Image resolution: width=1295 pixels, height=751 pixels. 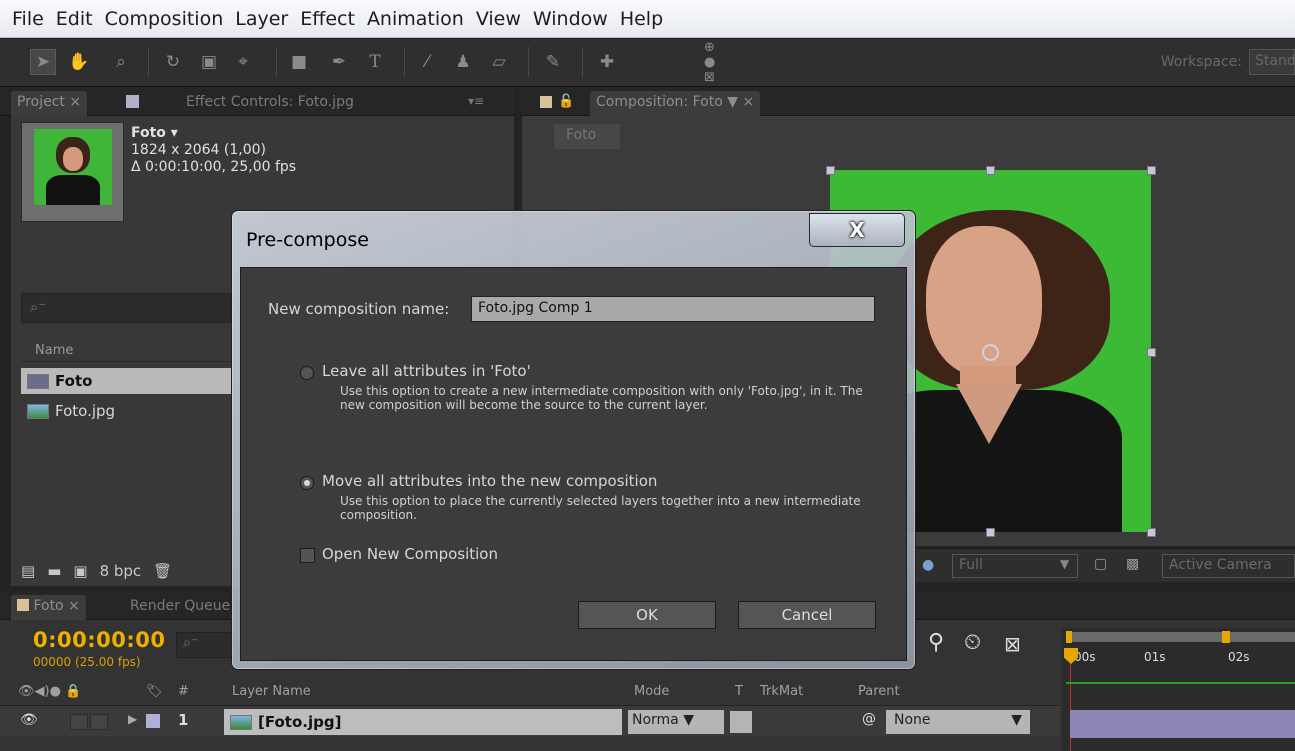 What do you see at coordinates (121, 571) in the screenshot?
I see `bpc-toggle: 8 bpc` at bounding box center [121, 571].